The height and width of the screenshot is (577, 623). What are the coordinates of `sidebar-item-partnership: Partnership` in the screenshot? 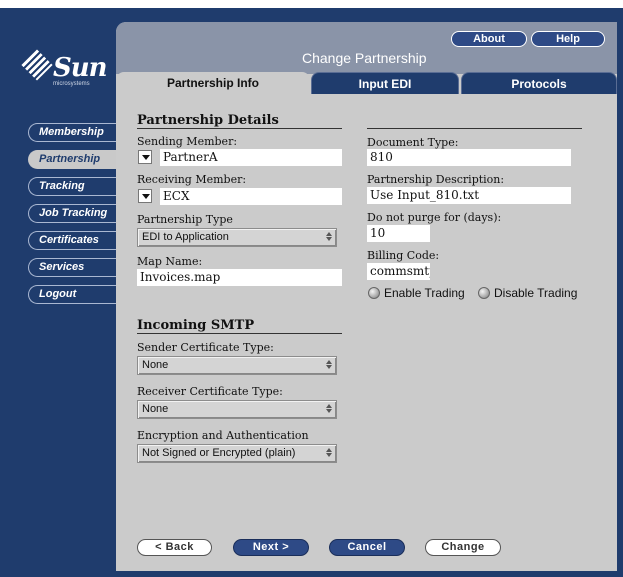 It's located at (74, 159).